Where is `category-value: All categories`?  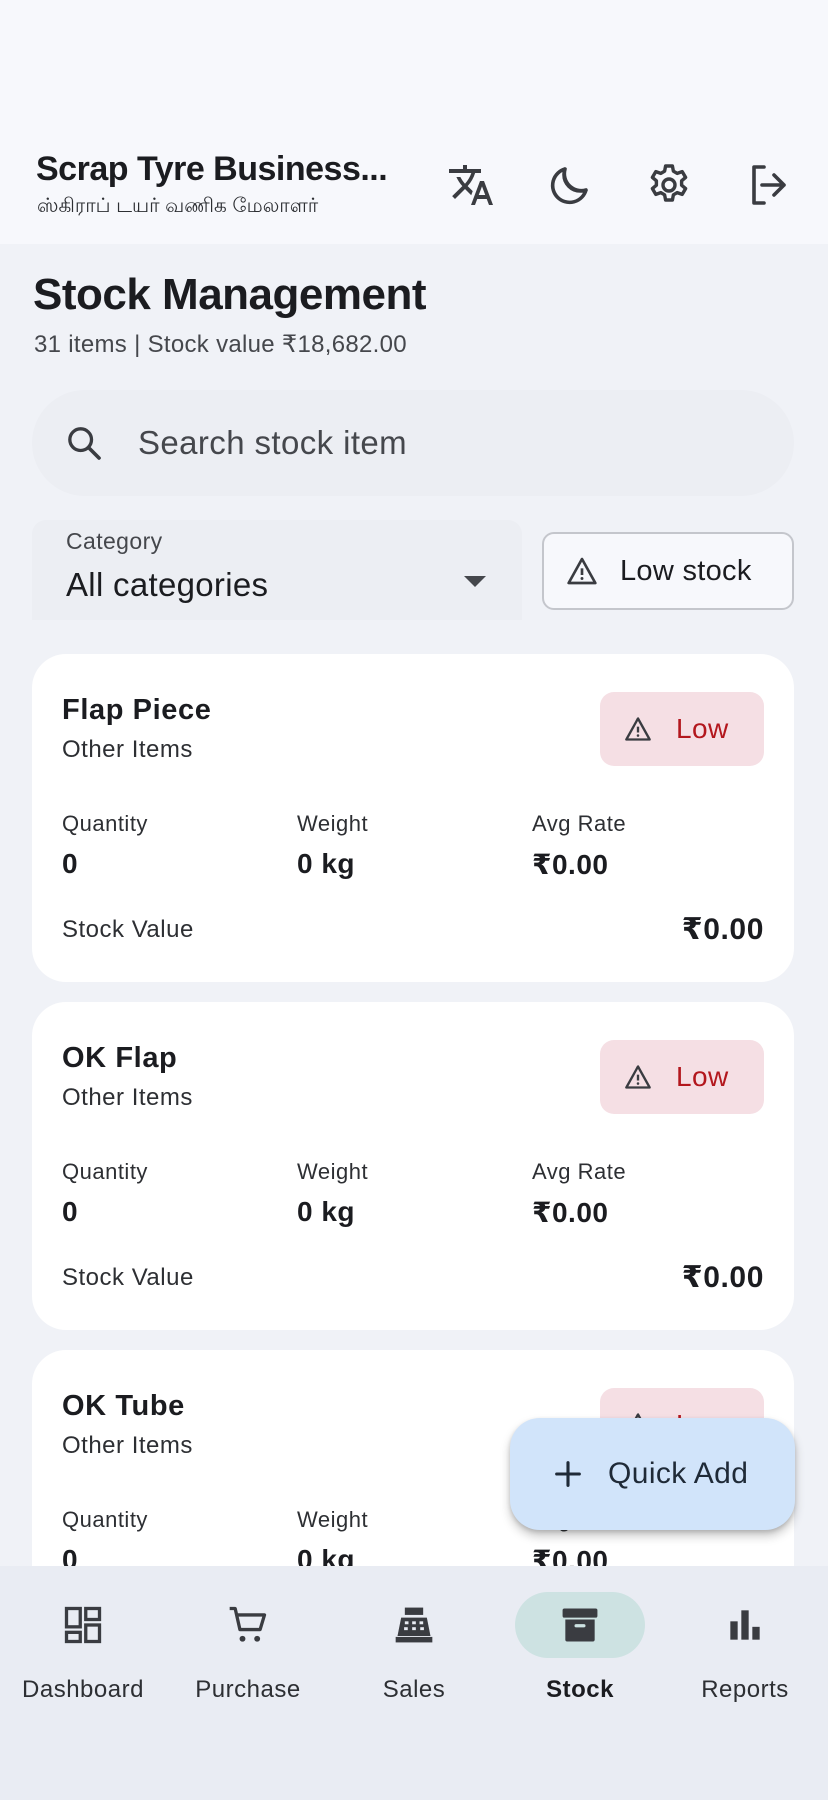 category-value: All categories is located at coordinates (167, 584).